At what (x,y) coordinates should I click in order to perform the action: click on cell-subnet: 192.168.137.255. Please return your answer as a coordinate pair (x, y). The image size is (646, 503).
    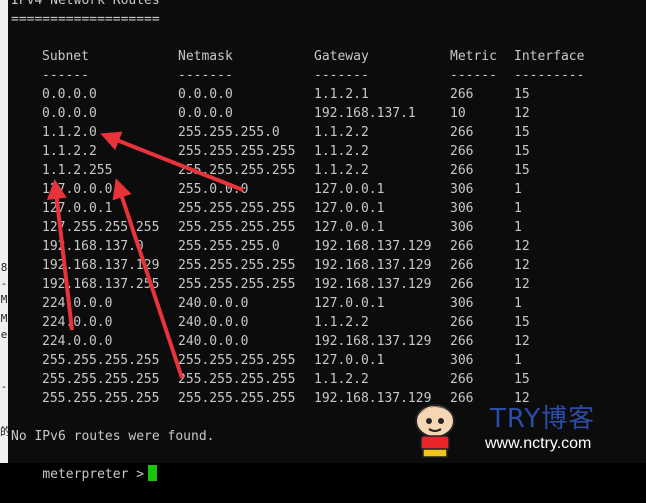
    Looking at the image, I should click on (101, 284).